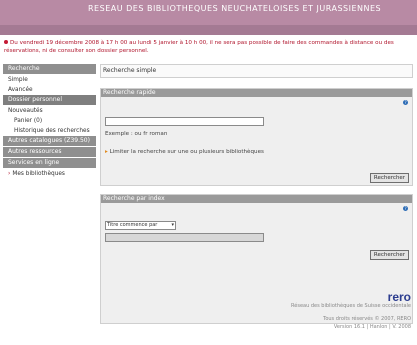 The width and height of the screenshot is (417, 345). What do you see at coordinates (132, 225) in the screenshot?
I see `index-select-value: Titre commence par` at bounding box center [132, 225].